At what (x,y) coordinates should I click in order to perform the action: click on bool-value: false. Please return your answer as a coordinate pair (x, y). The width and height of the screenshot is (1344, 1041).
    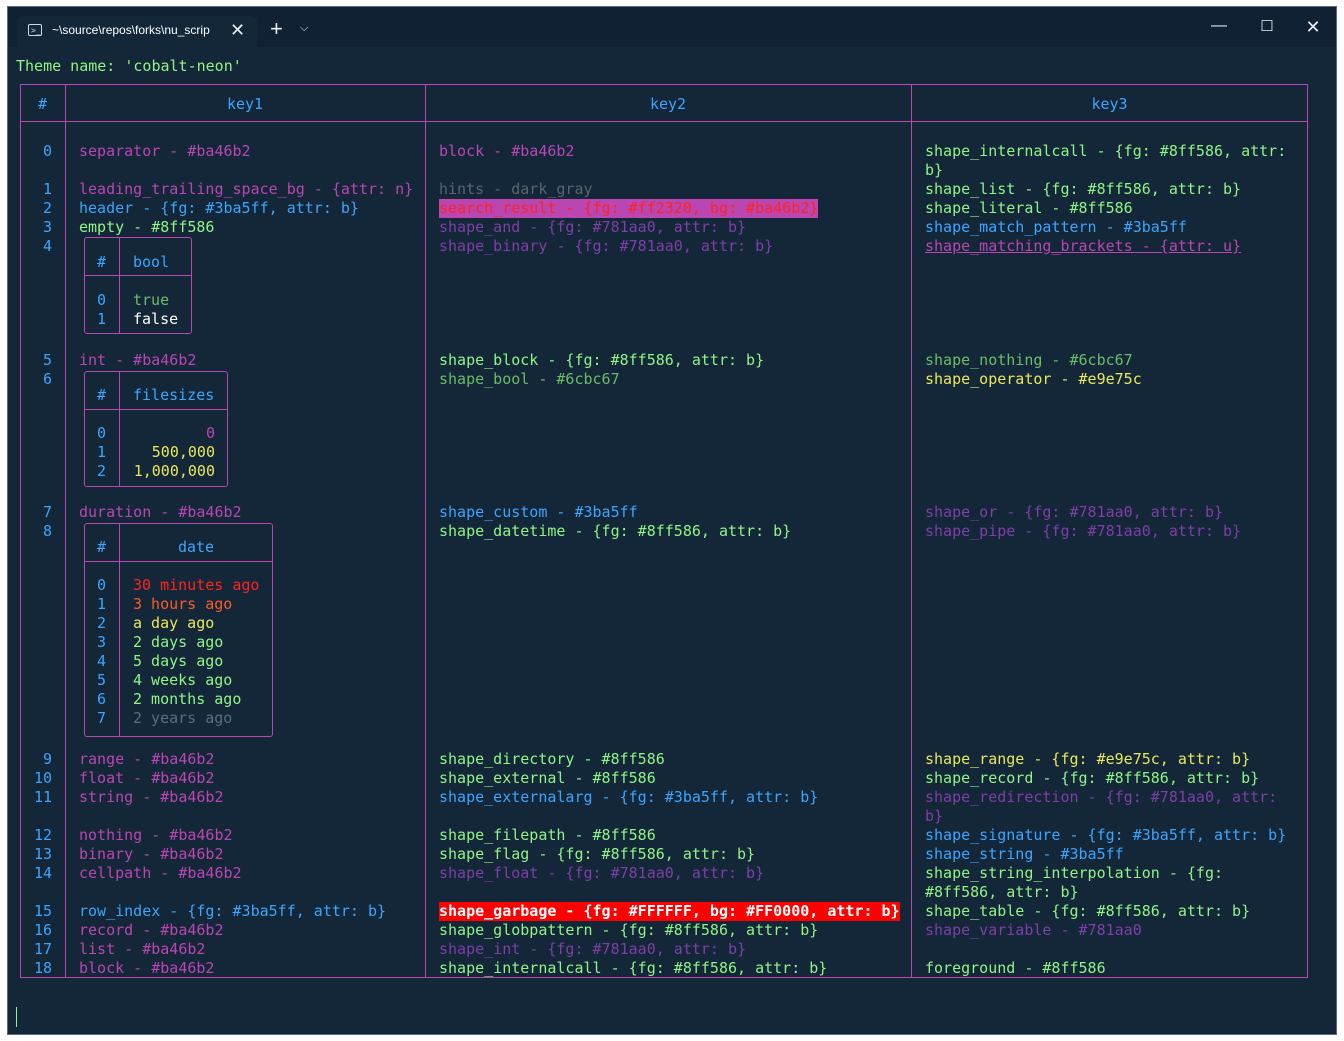
    Looking at the image, I should click on (156, 319).